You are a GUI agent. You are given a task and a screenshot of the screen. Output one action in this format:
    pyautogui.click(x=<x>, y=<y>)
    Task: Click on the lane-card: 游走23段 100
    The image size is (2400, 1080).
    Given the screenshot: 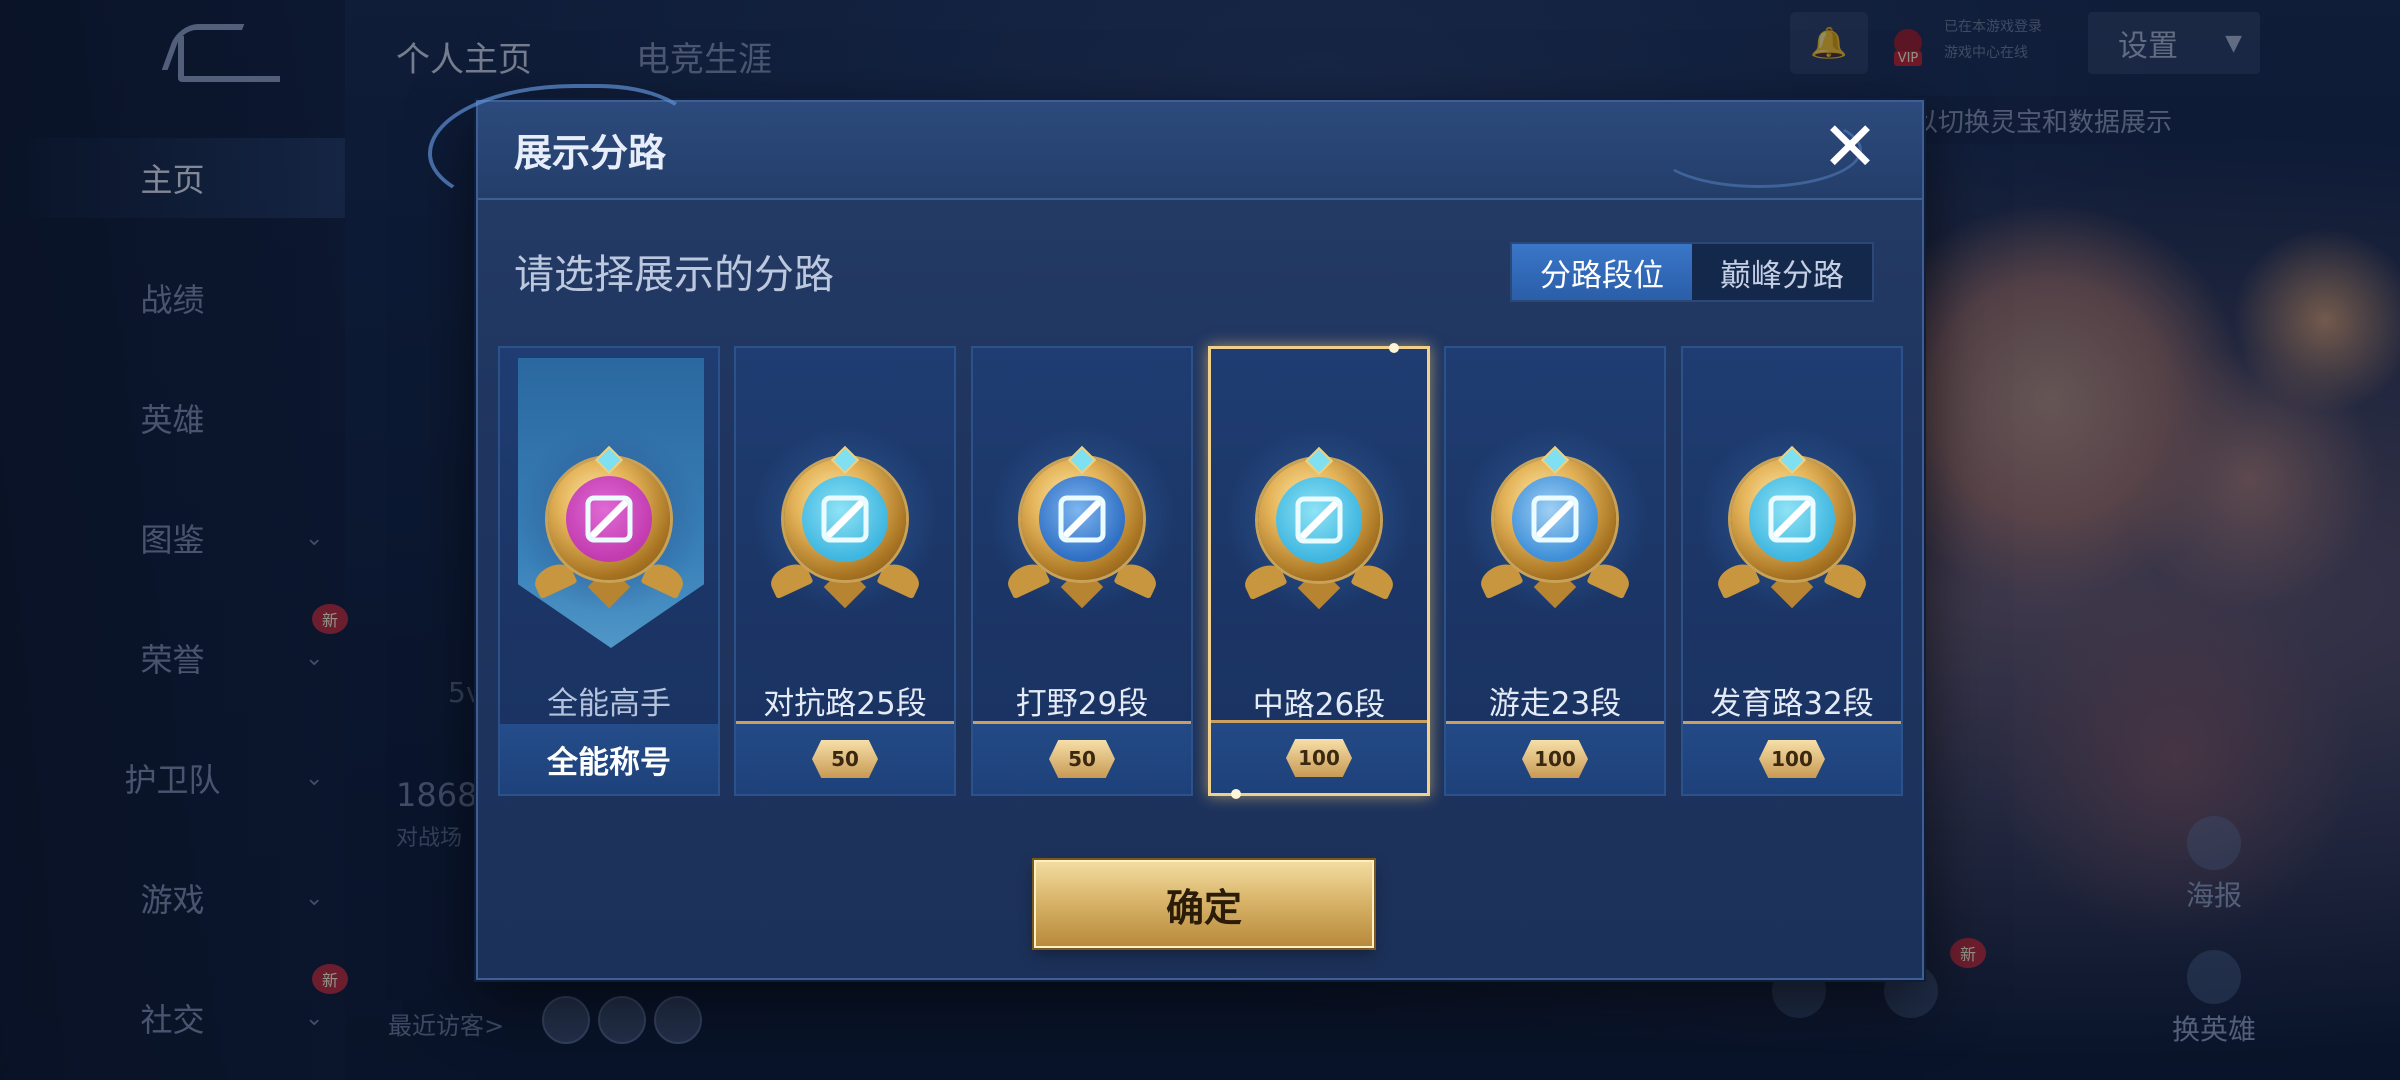 What is the action you would take?
    pyautogui.click(x=1555, y=571)
    